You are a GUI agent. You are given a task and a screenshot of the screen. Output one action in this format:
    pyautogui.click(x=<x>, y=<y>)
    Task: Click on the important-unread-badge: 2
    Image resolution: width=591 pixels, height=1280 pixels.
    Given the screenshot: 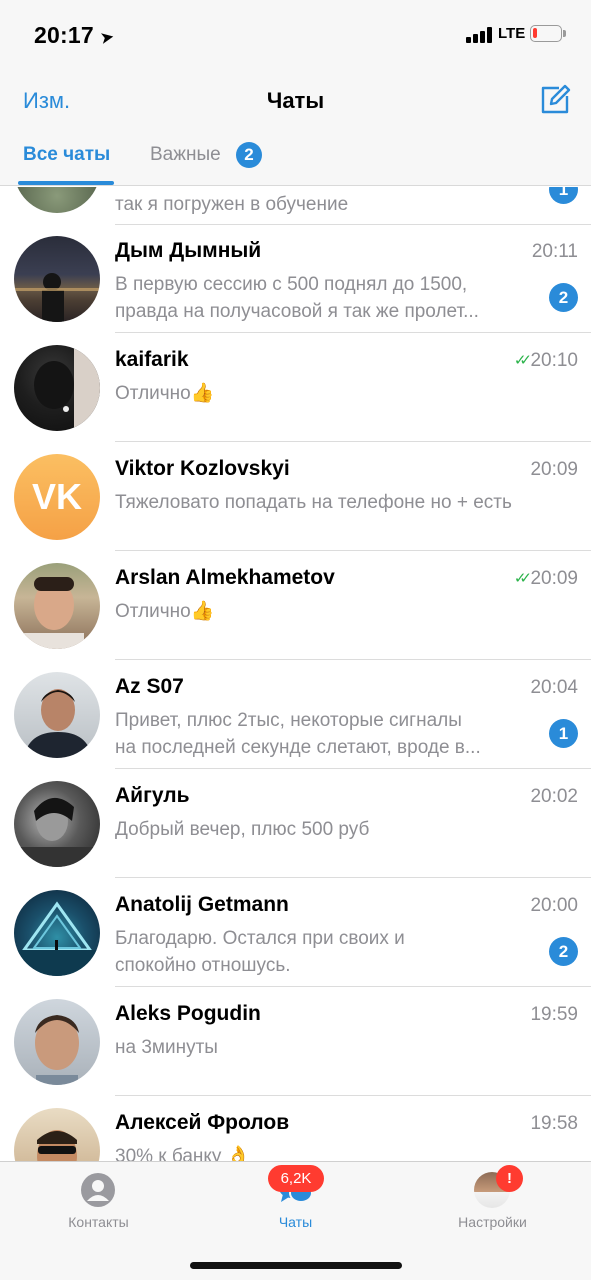 What is the action you would take?
    pyautogui.click(x=249, y=155)
    